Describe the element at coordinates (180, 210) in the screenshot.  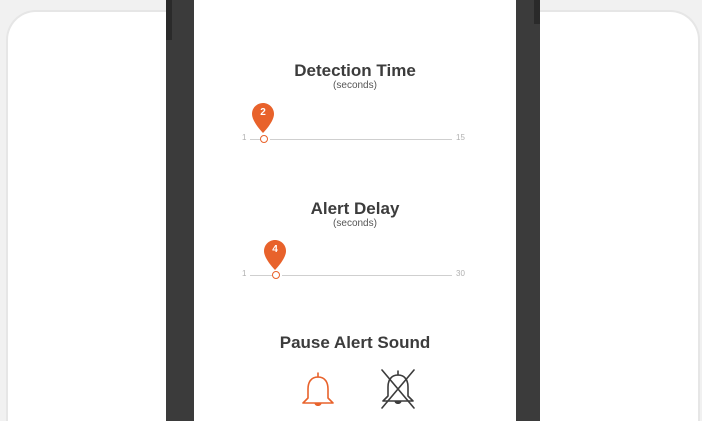
I see `phone-frame-left` at that location.